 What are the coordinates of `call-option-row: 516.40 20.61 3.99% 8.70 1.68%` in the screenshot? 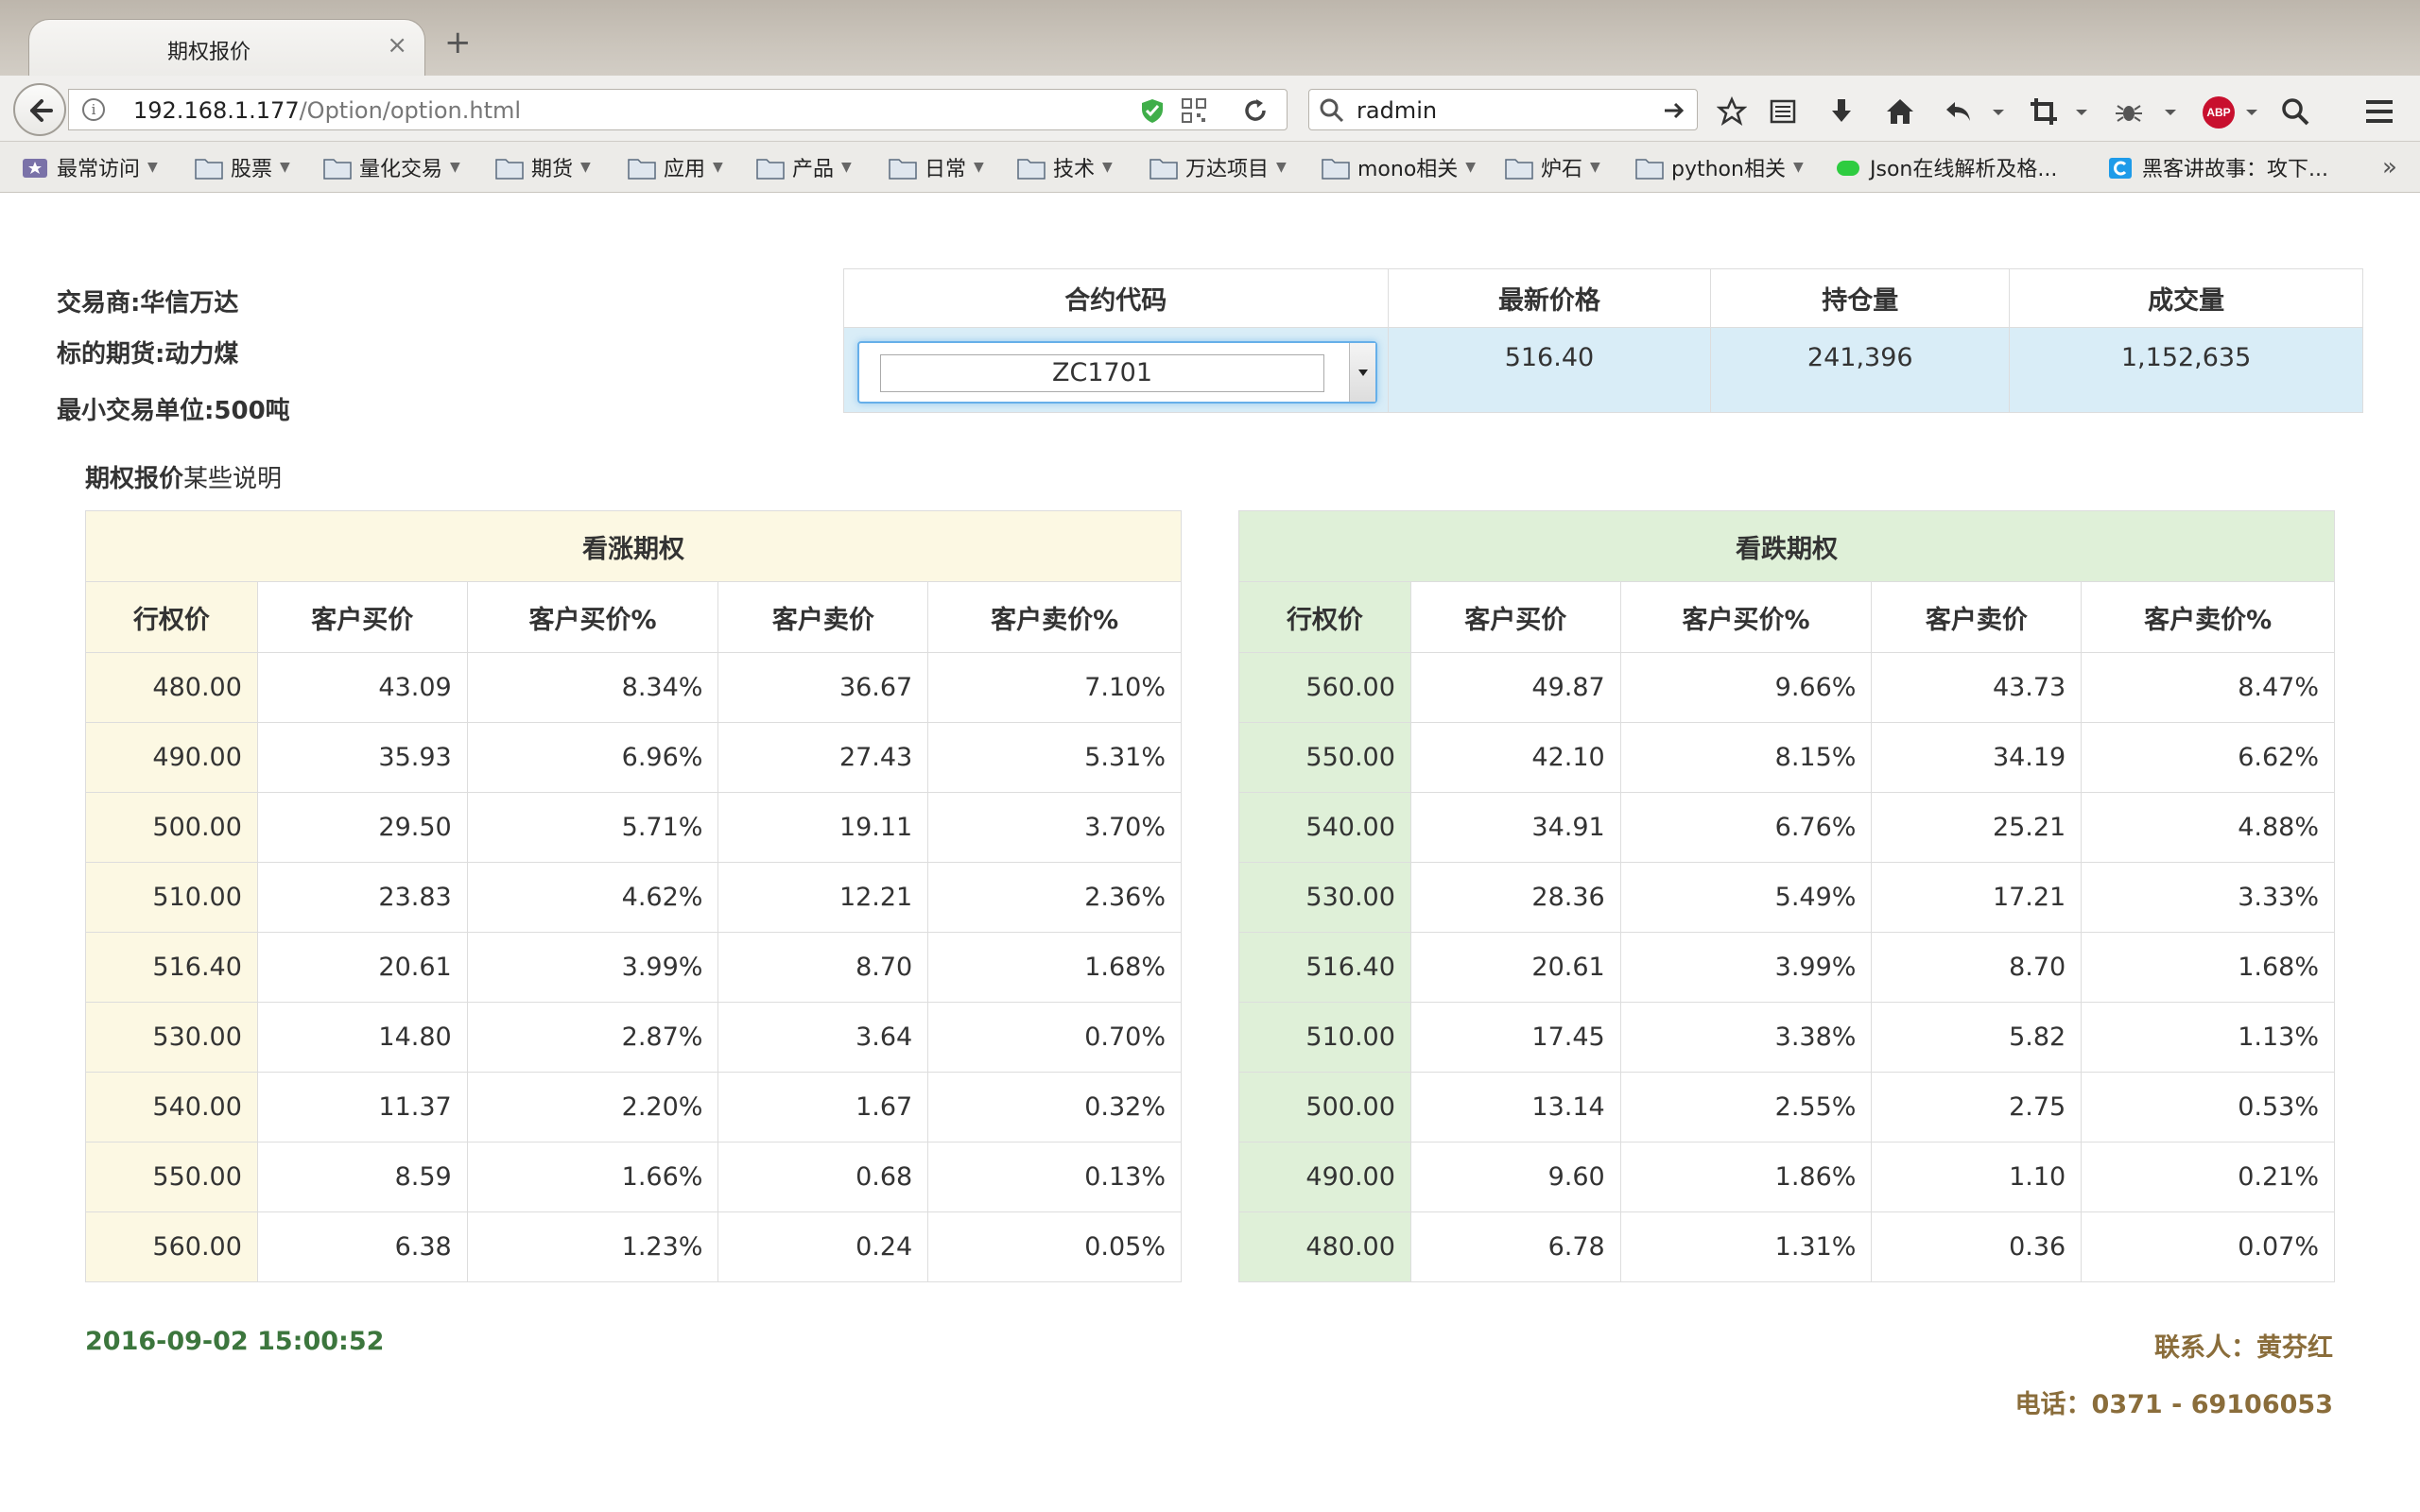 It's located at (633, 967).